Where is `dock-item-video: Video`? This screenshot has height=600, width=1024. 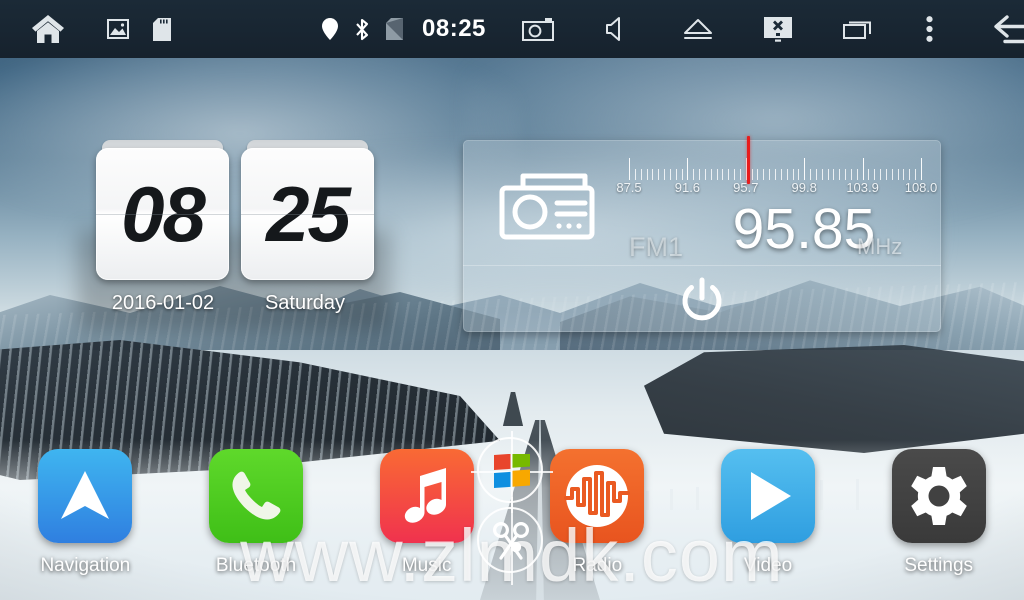
dock-item-video: Video is located at coordinates (768, 520).